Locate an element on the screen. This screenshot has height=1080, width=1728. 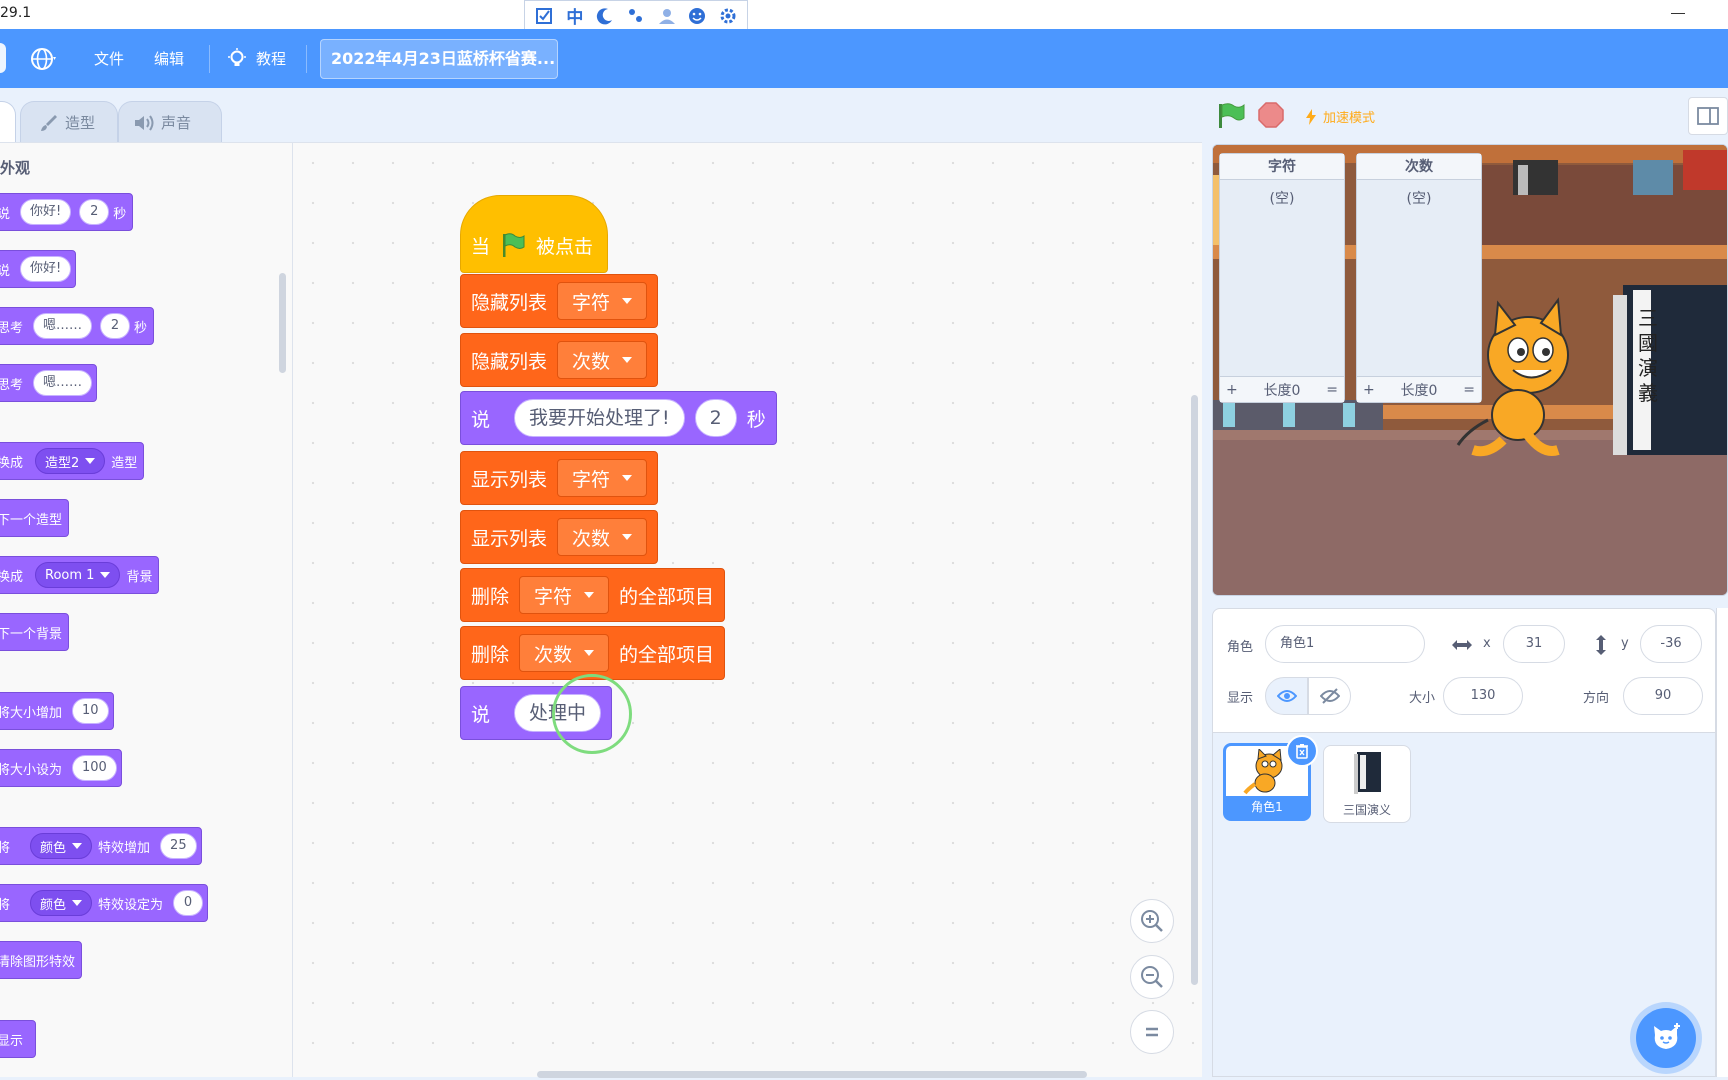
direction-input: 90 is located at coordinates (1663, 696).